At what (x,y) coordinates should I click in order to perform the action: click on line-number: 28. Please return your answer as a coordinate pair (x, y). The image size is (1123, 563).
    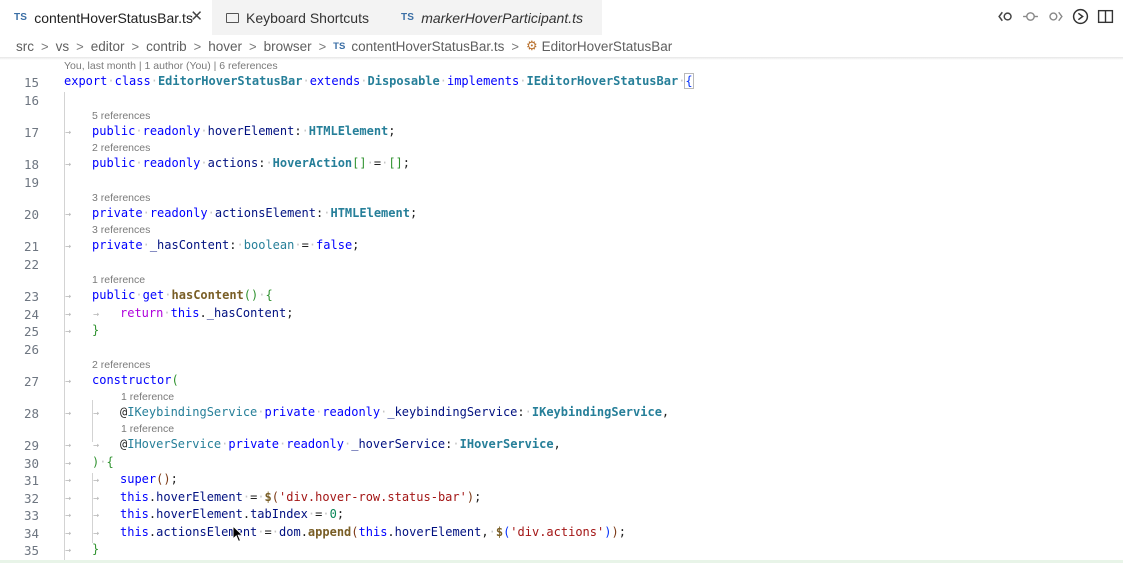
    Looking at the image, I should click on (31, 413).